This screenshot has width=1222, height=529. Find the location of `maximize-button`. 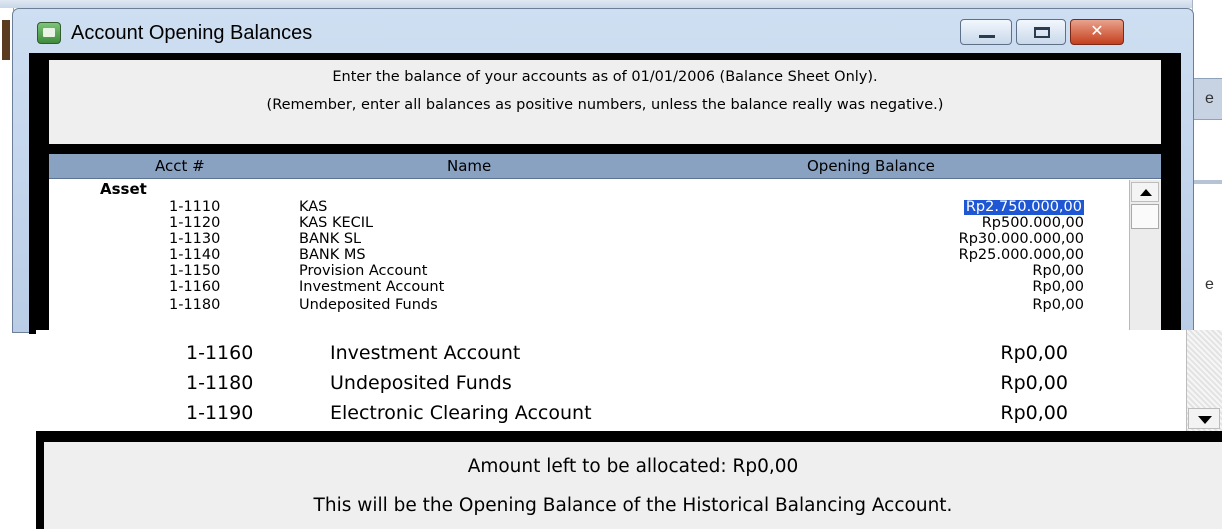

maximize-button is located at coordinates (1041, 32).